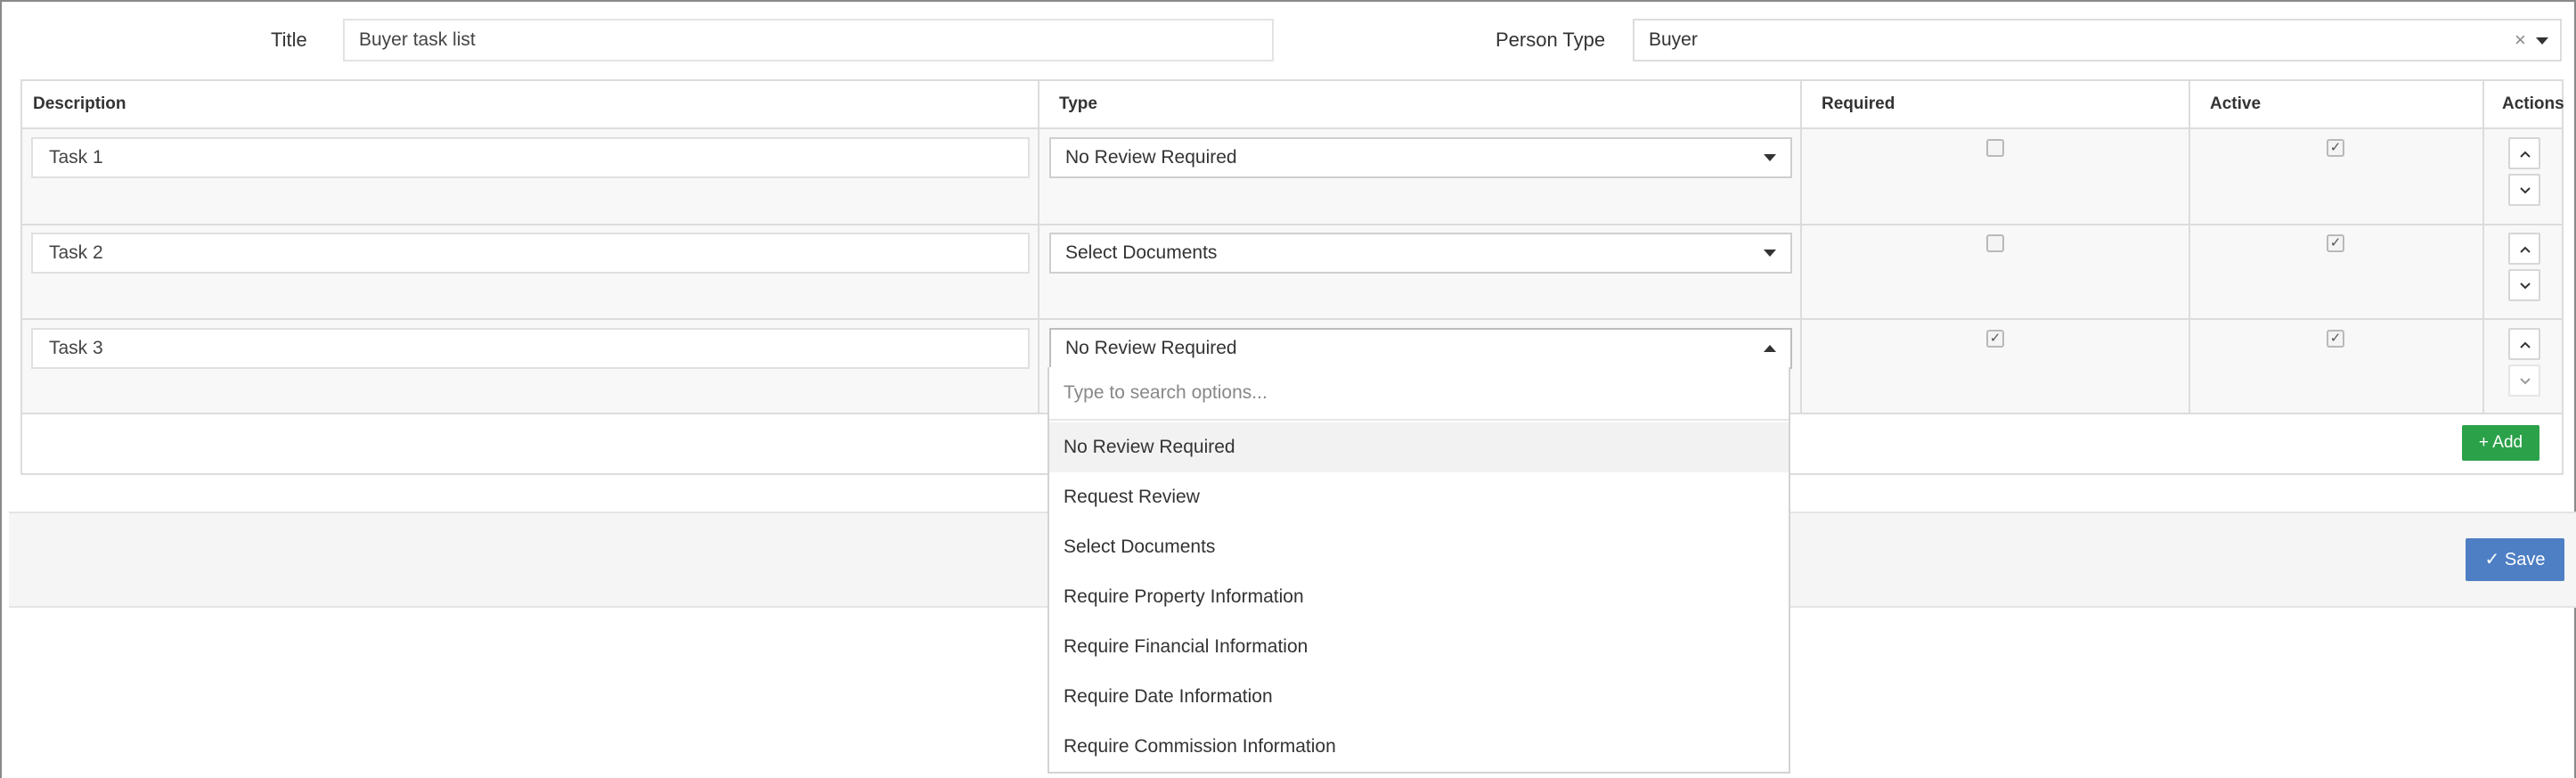 This screenshot has height=778, width=2576. What do you see at coordinates (1551, 40) in the screenshot?
I see `person-type-label: Person Type` at bounding box center [1551, 40].